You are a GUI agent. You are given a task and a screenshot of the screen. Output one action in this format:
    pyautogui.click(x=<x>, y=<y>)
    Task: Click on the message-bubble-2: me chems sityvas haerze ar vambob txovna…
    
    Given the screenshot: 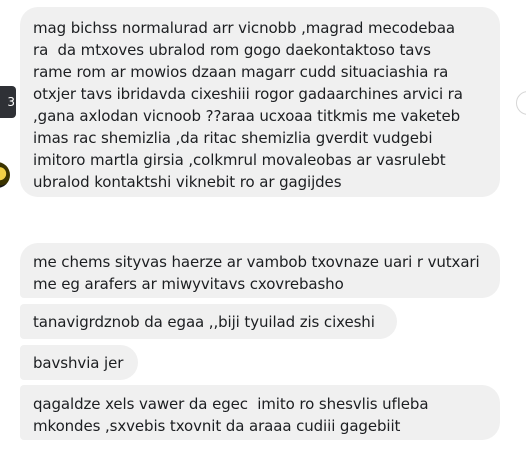 What is the action you would take?
    pyautogui.click(x=260, y=270)
    